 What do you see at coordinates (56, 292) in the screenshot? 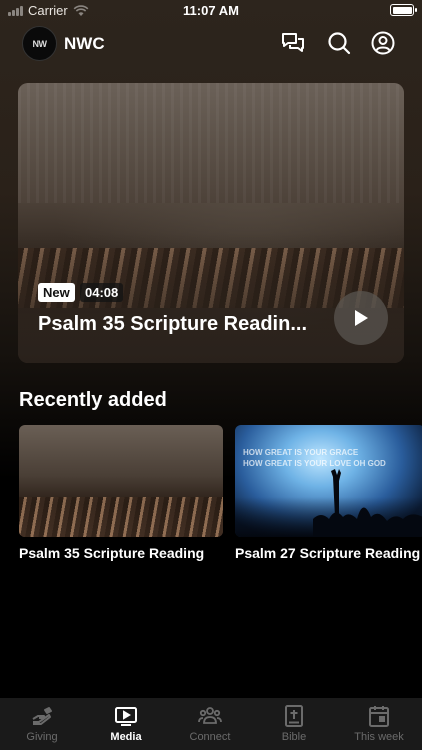
I see `new-badge: New` at bounding box center [56, 292].